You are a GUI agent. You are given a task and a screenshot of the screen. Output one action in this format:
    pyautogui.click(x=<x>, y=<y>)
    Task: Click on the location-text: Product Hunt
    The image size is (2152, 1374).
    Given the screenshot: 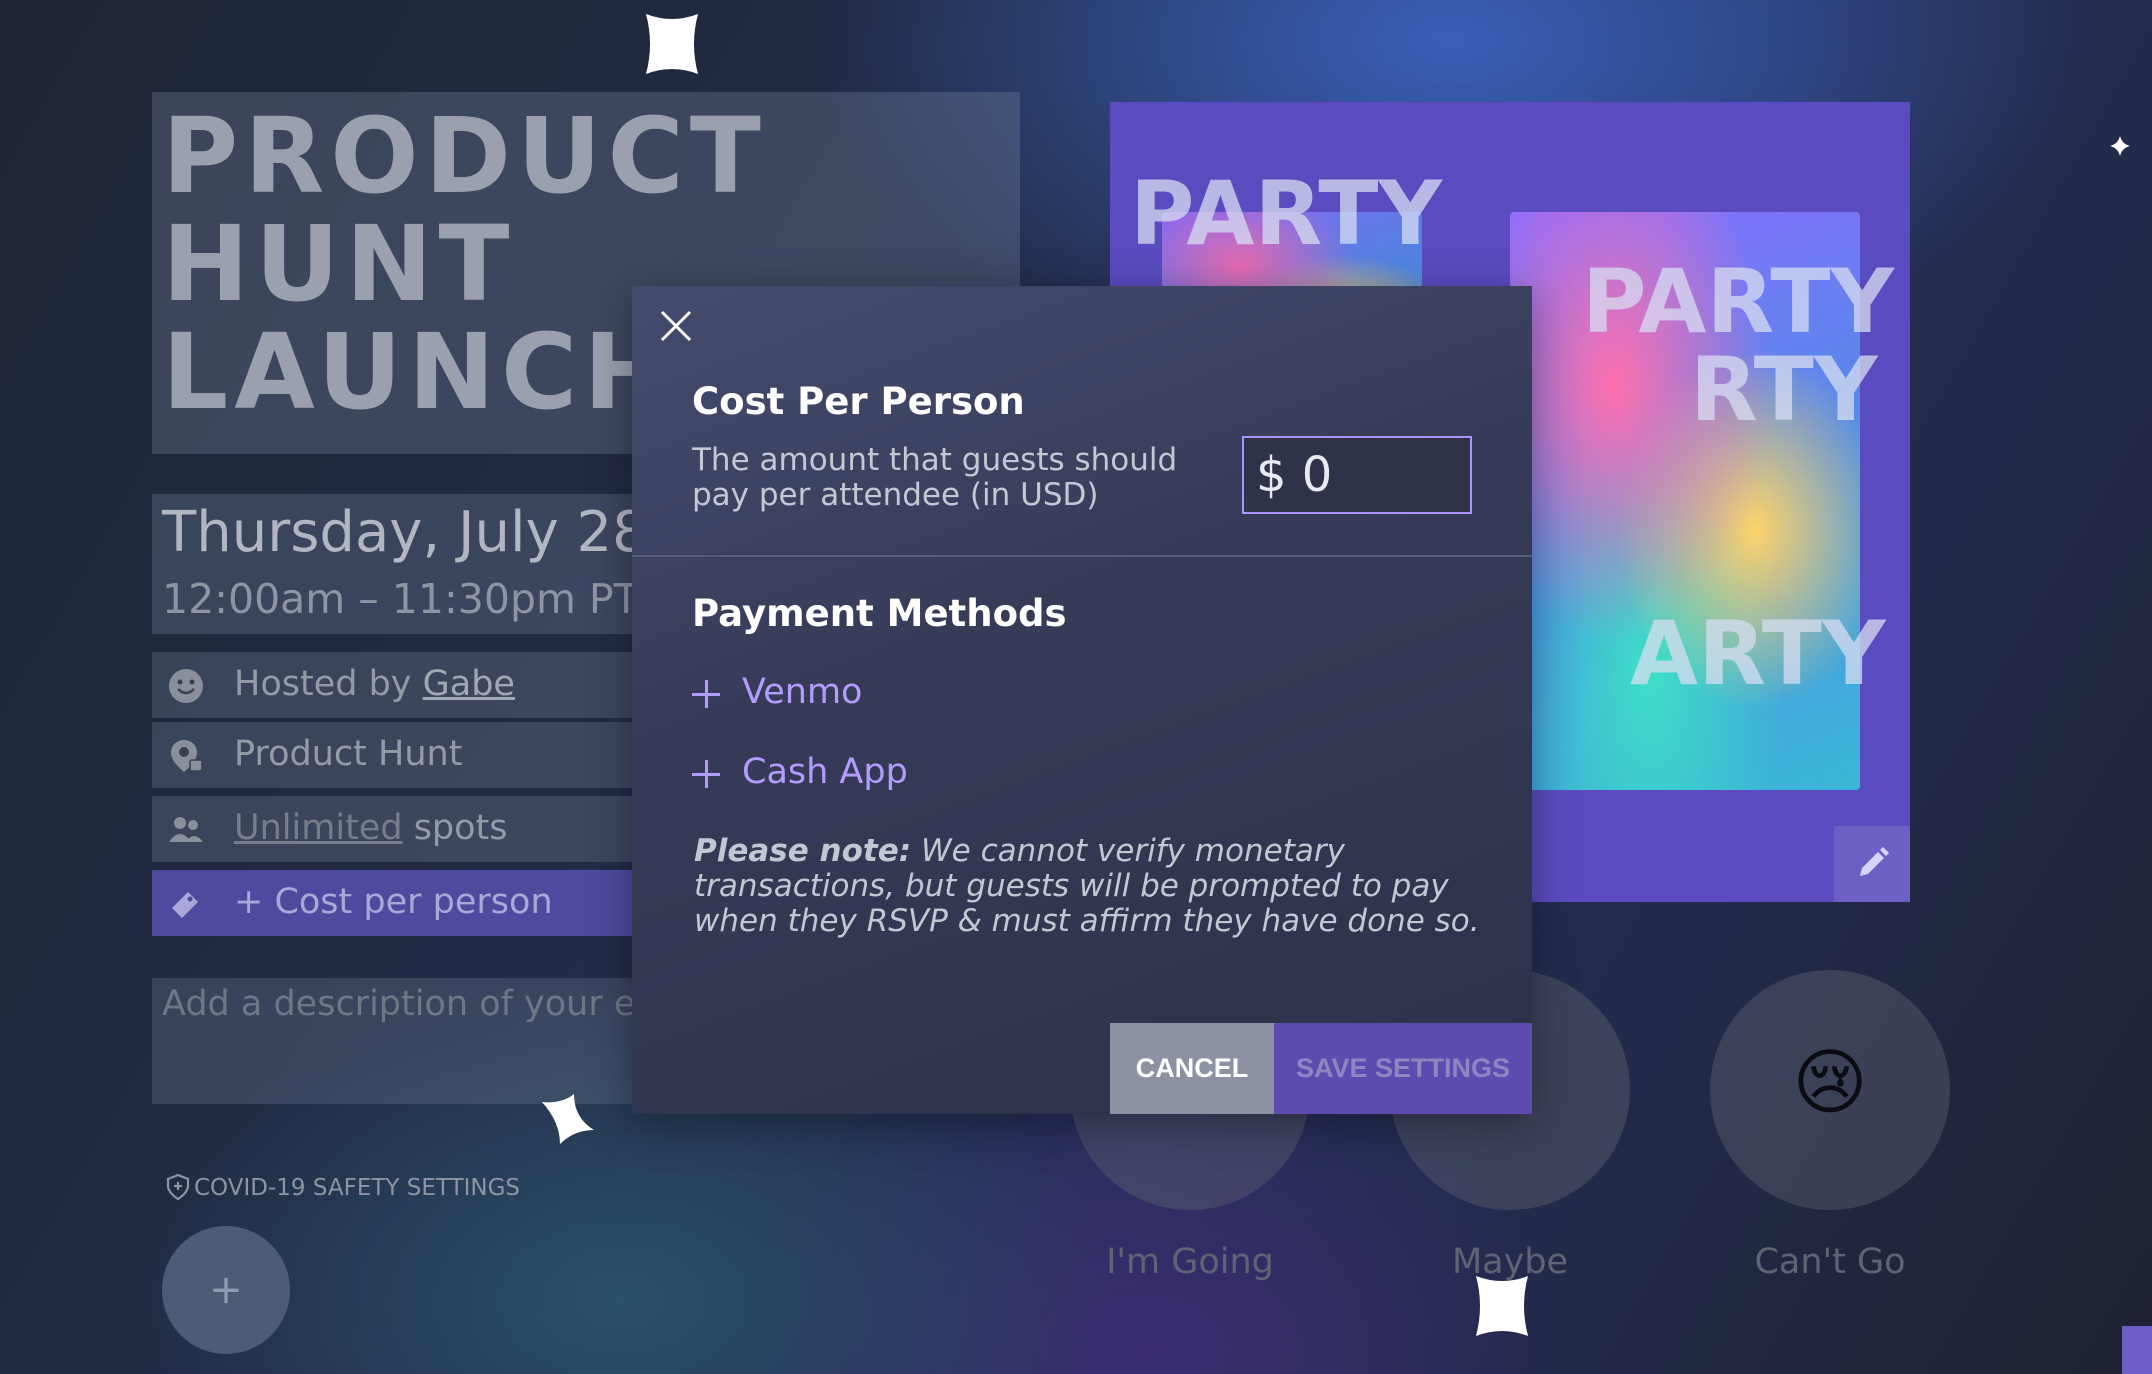 What is the action you would take?
    pyautogui.click(x=348, y=754)
    